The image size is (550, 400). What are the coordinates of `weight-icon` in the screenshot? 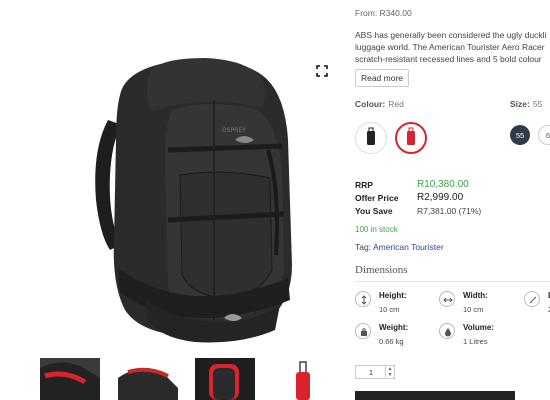 It's located at (363, 331).